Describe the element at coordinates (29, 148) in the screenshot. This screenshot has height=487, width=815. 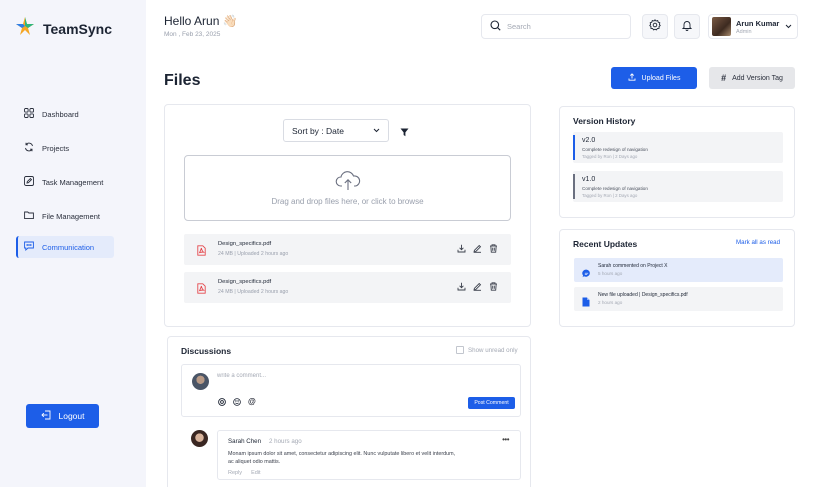
I see `refresh-icon` at that location.